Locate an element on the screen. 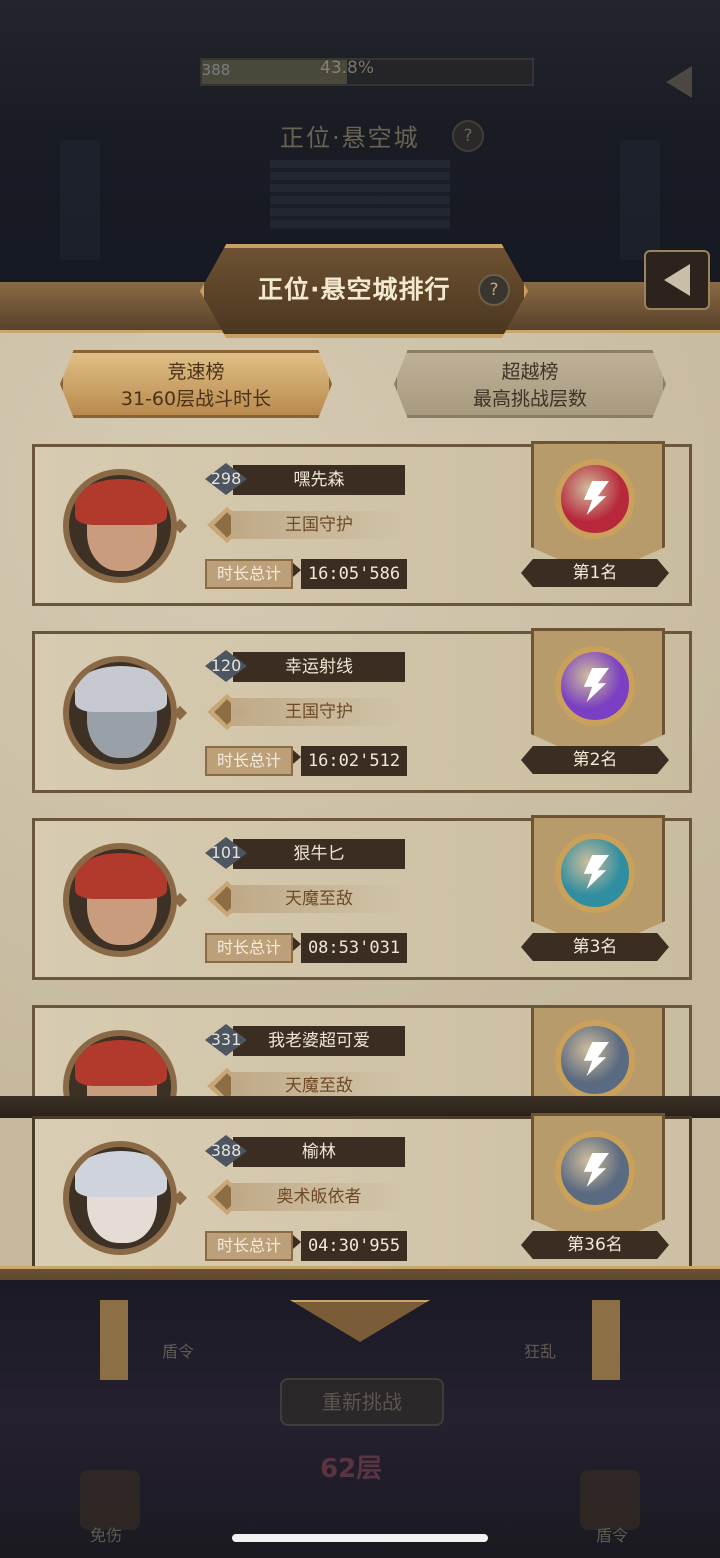 The width and height of the screenshot is (720, 1558). buff-icon-left is located at coordinates (110, 1500).